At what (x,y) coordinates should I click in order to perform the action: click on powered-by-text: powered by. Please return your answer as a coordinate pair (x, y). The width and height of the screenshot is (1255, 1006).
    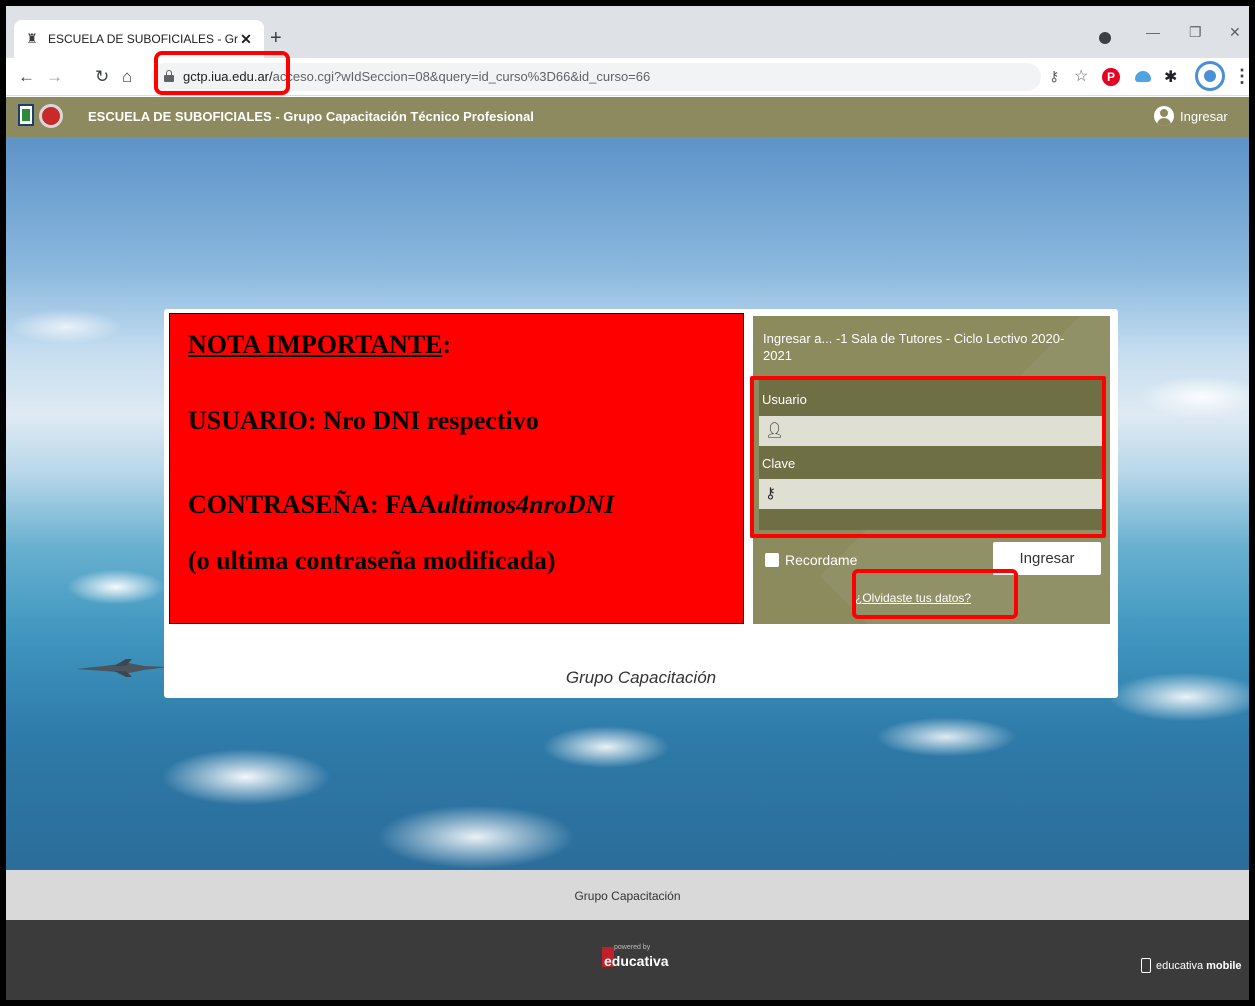
    Looking at the image, I should click on (632, 947).